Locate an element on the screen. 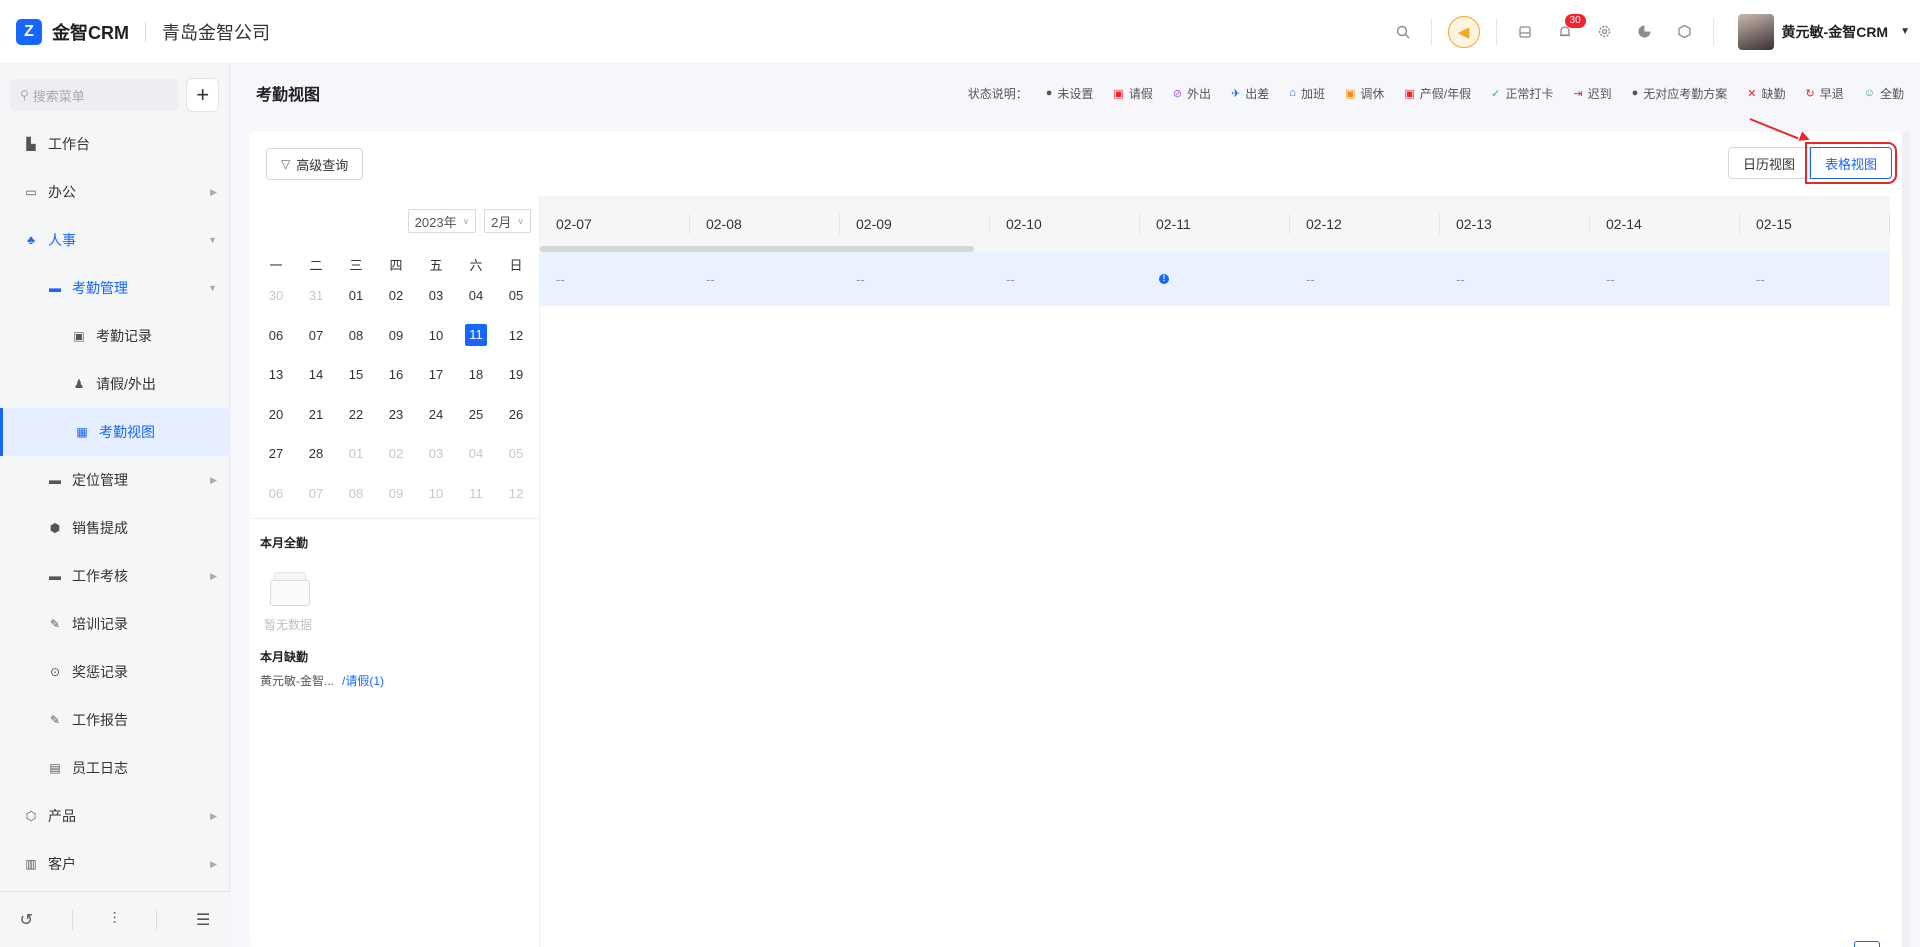 This screenshot has width=1920, height=947. settings-sliders-icon: ⫶ is located at coordinates (114, 920).